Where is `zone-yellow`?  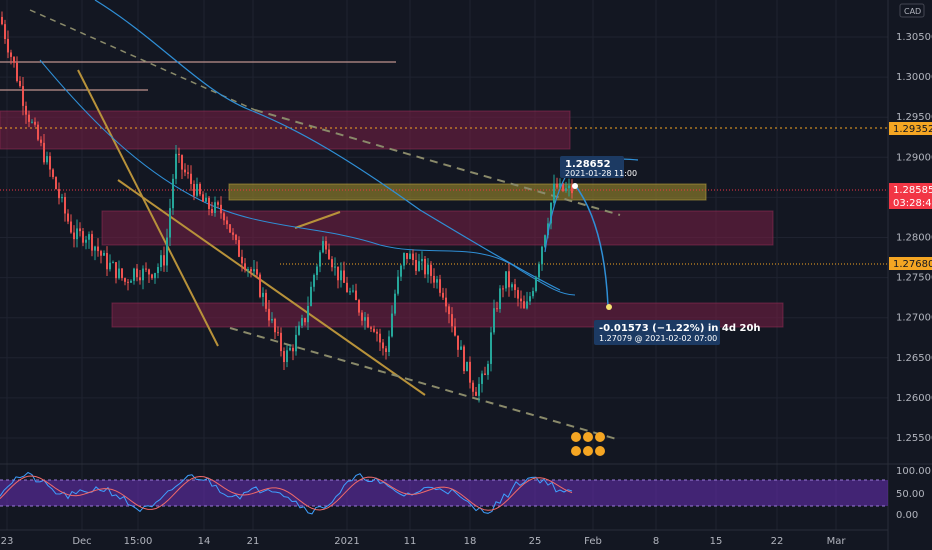
zone-yellow is located at coordinates (467, 192).